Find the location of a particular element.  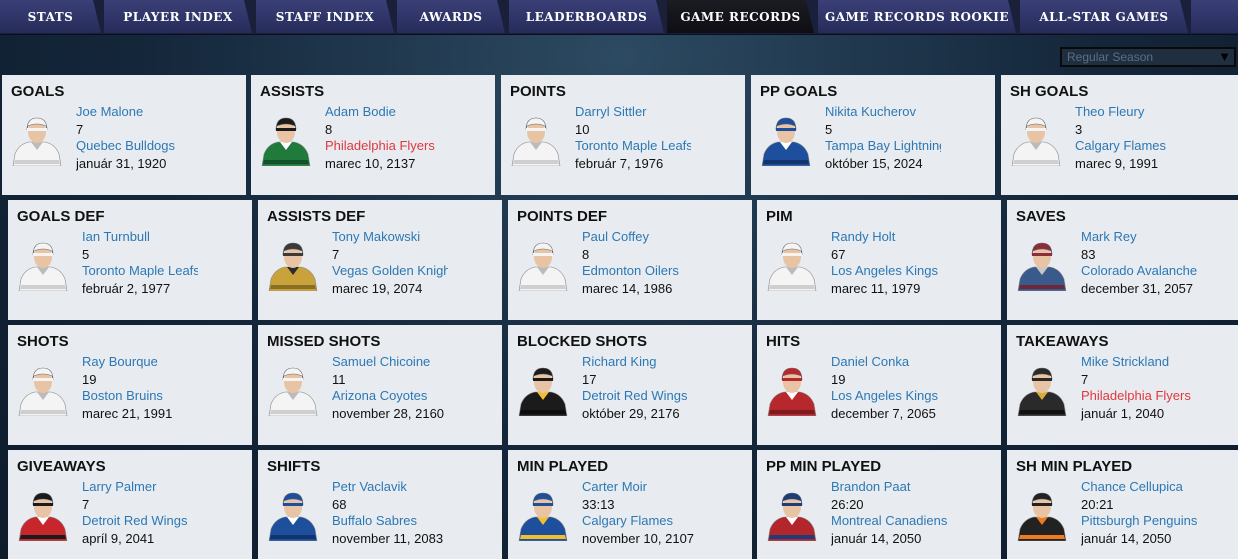

tab-game-records: GAME RECORDS is located at coordinates (740, 16).